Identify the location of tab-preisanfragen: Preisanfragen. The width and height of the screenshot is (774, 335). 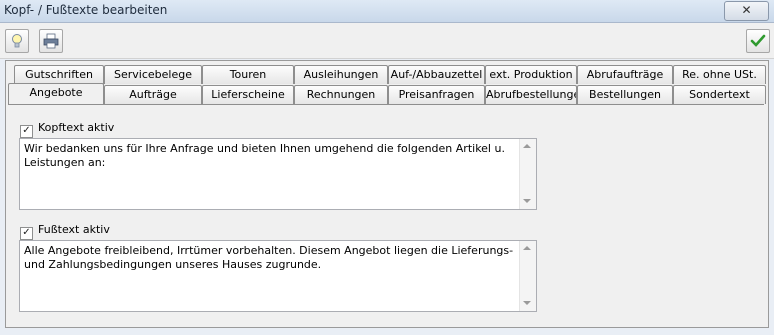
(436, 94).